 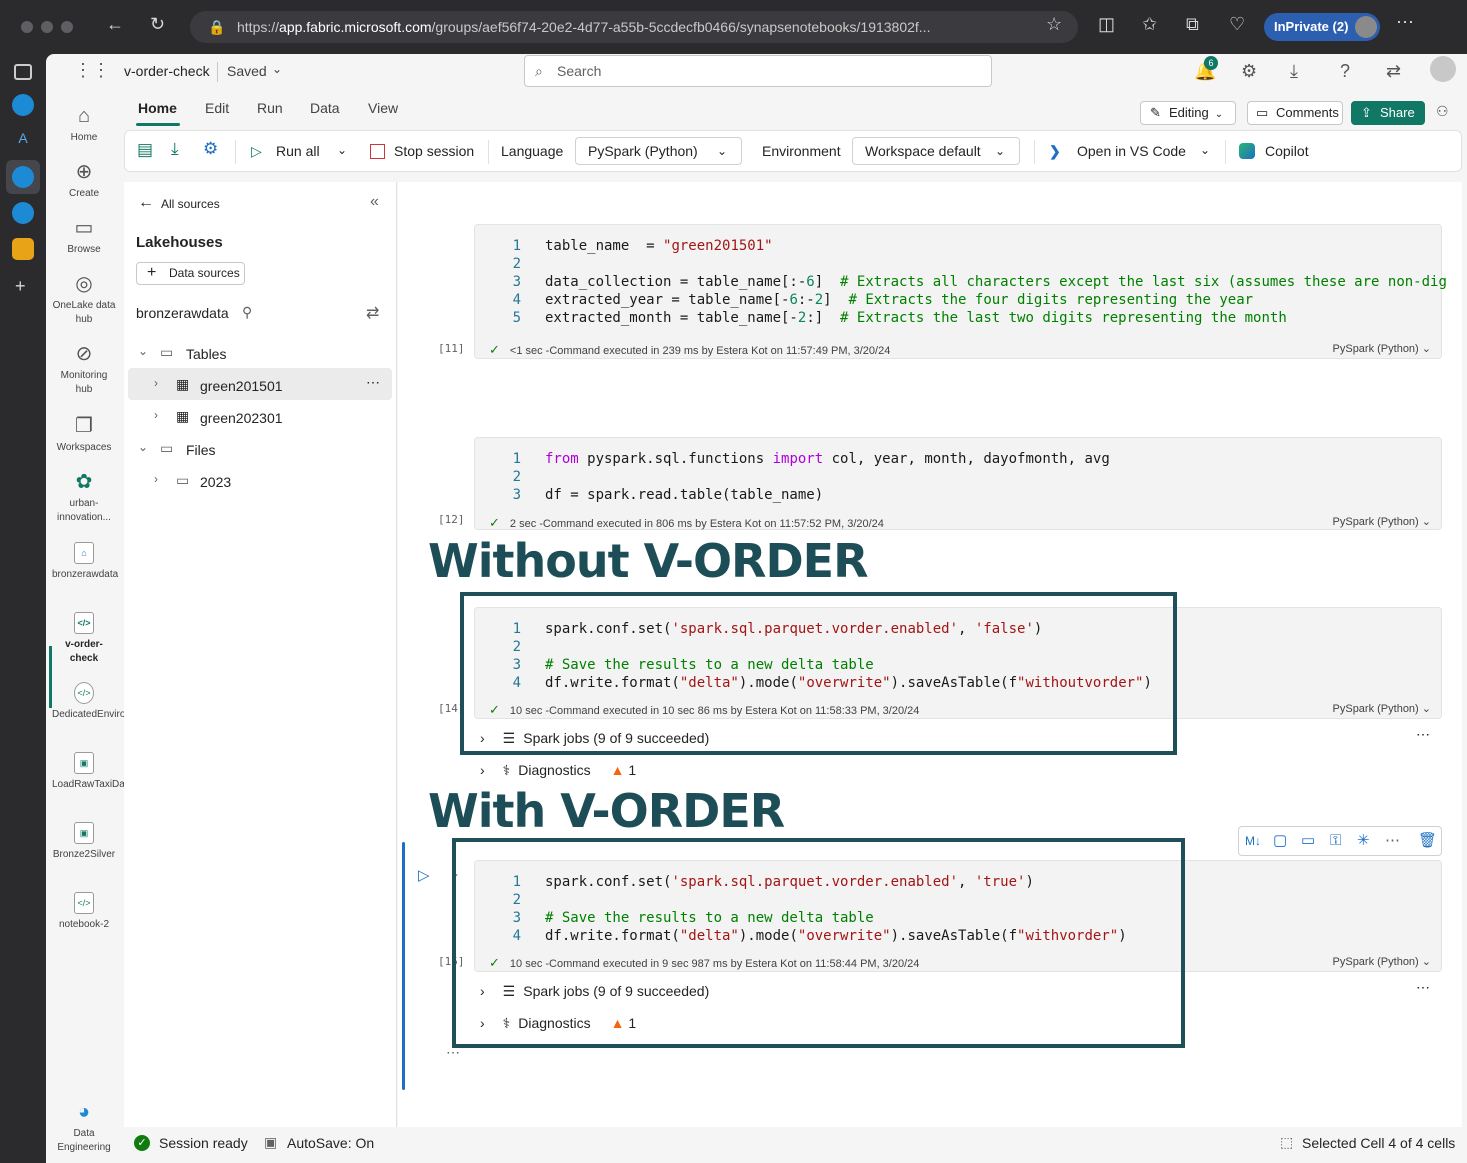 What do you see at coordinates (247, 312) in the screenshot?
I see `pin-icon: ⚲` at bounding box center [247, 312].